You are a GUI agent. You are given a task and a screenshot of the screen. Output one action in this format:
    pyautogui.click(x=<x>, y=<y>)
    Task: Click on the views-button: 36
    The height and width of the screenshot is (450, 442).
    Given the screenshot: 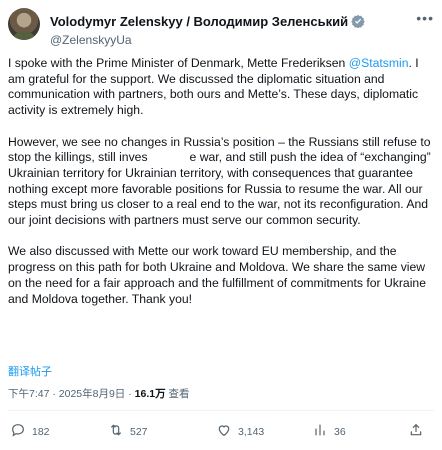 What is the action you would take?
    pyautogui.click(x=329, y=431)
    